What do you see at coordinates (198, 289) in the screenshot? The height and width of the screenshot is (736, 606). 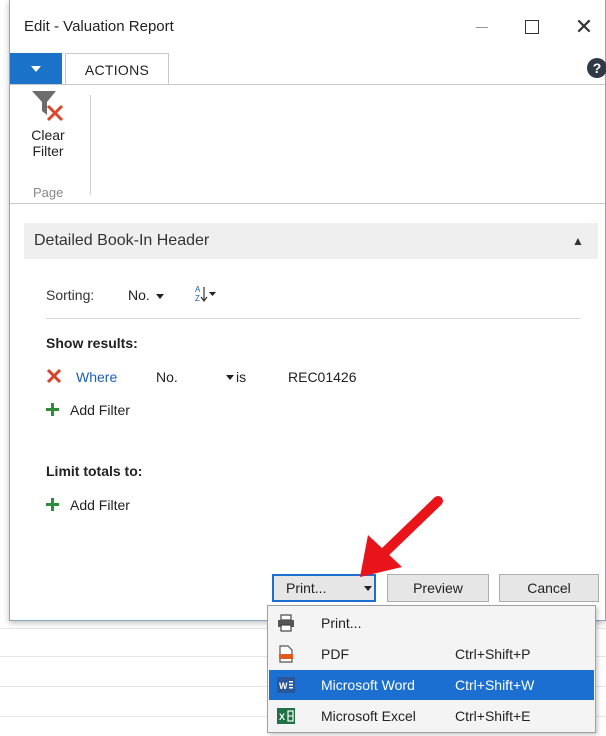 I see `svg-text: A` at bounding box center [198, 289].